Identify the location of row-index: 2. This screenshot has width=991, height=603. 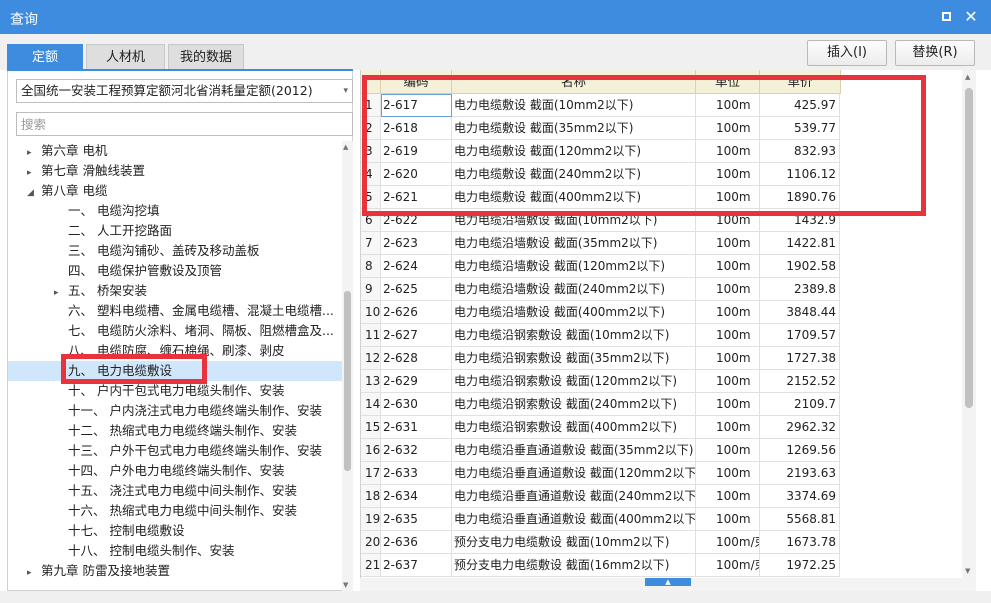
(371, 128).